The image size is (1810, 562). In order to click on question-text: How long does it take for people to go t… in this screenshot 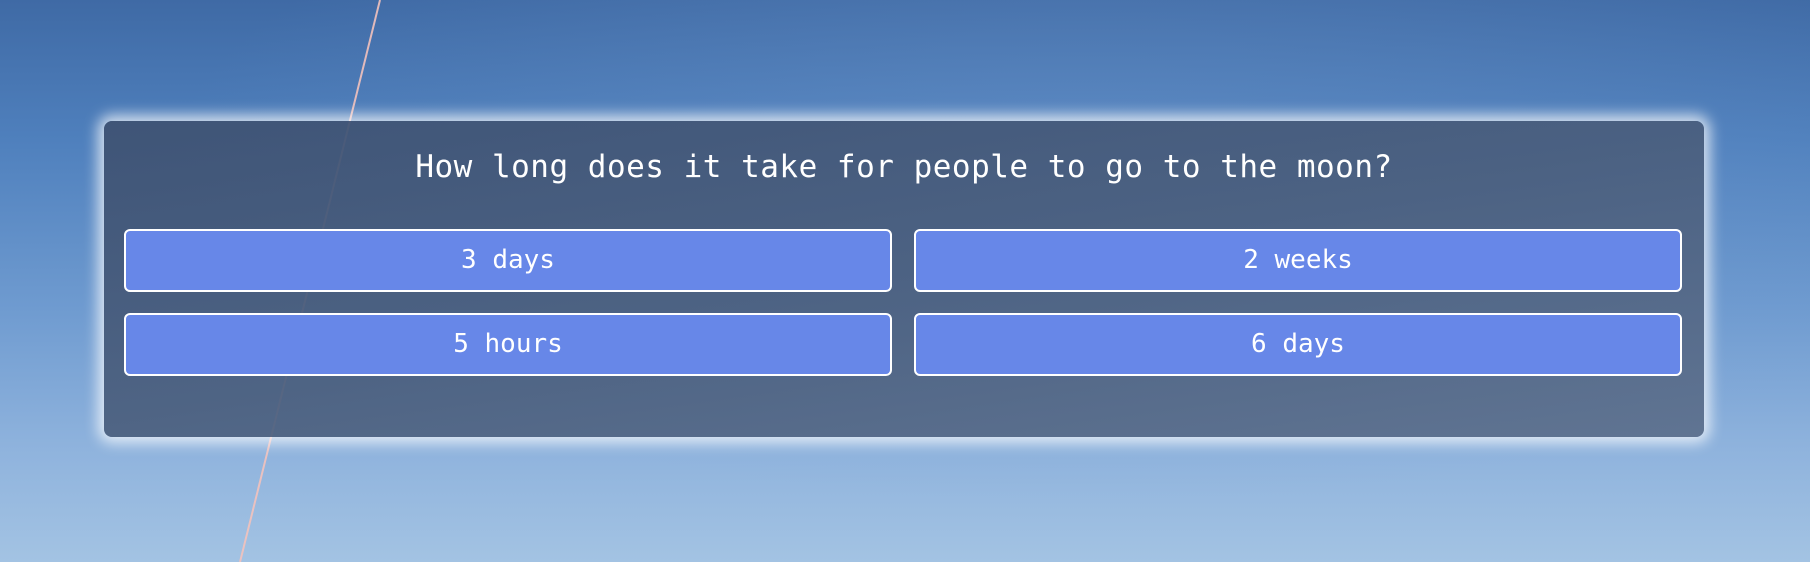, I will do `click(904, 167)`.